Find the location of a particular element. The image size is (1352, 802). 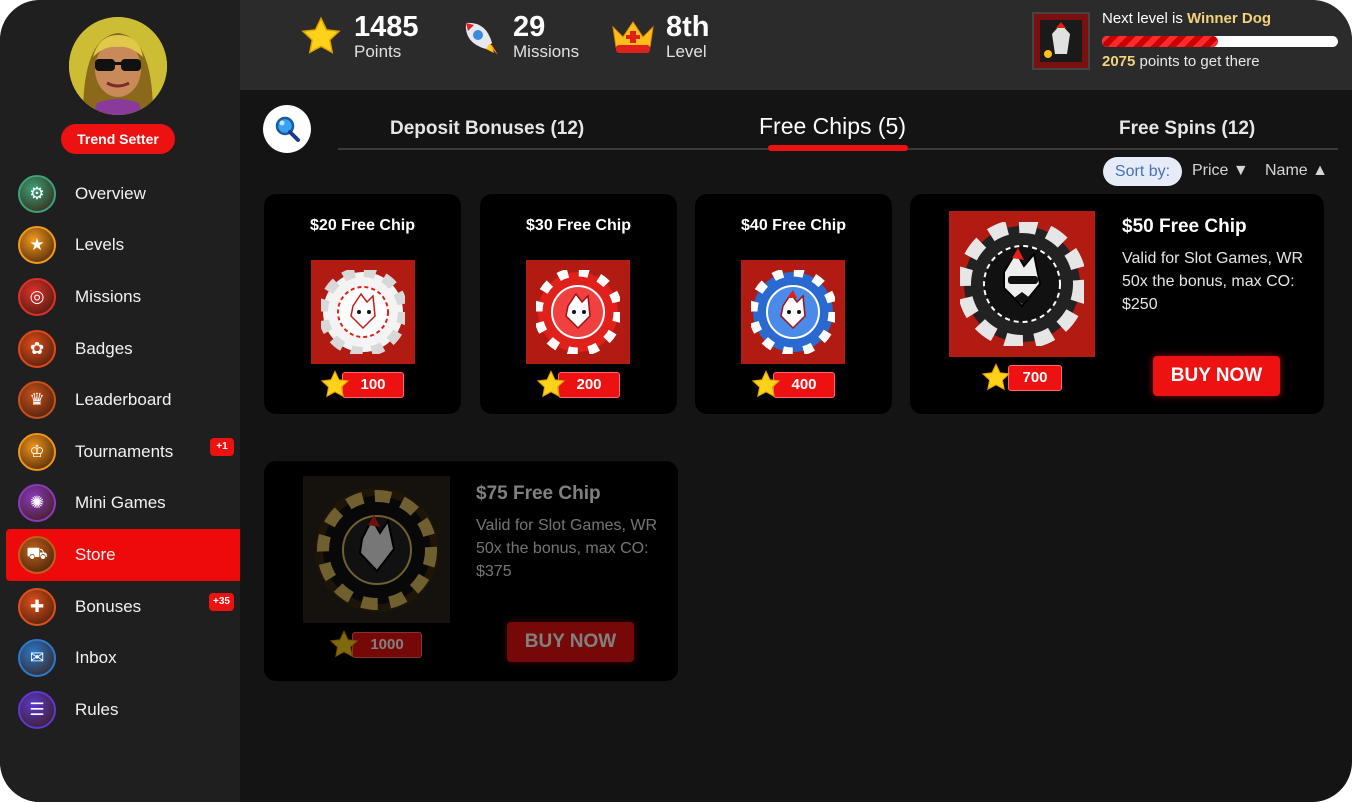

notification-badge: +1 is located at coordinates (222, 446).